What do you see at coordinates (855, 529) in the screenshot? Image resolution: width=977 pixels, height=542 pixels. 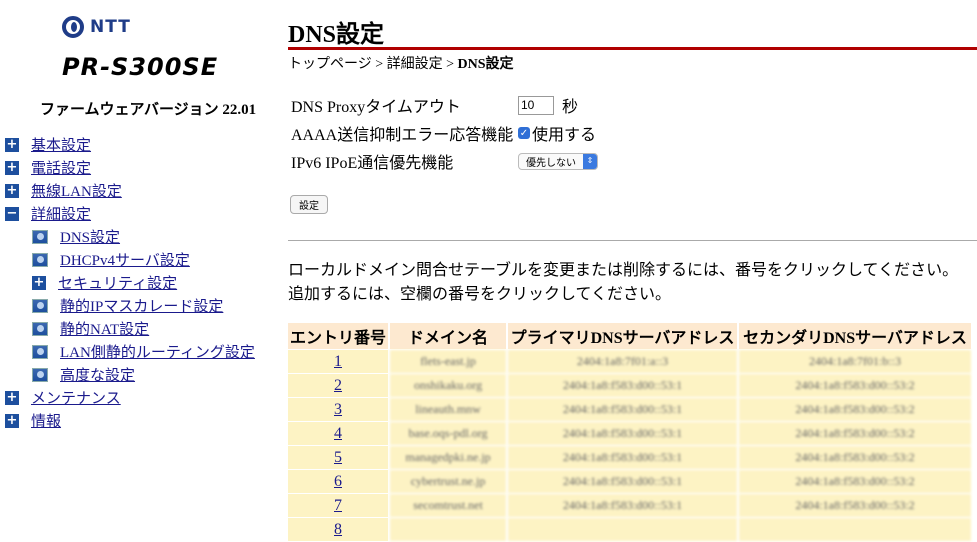 I see `cell-secondary-dns` at bounding box center [855, 529].